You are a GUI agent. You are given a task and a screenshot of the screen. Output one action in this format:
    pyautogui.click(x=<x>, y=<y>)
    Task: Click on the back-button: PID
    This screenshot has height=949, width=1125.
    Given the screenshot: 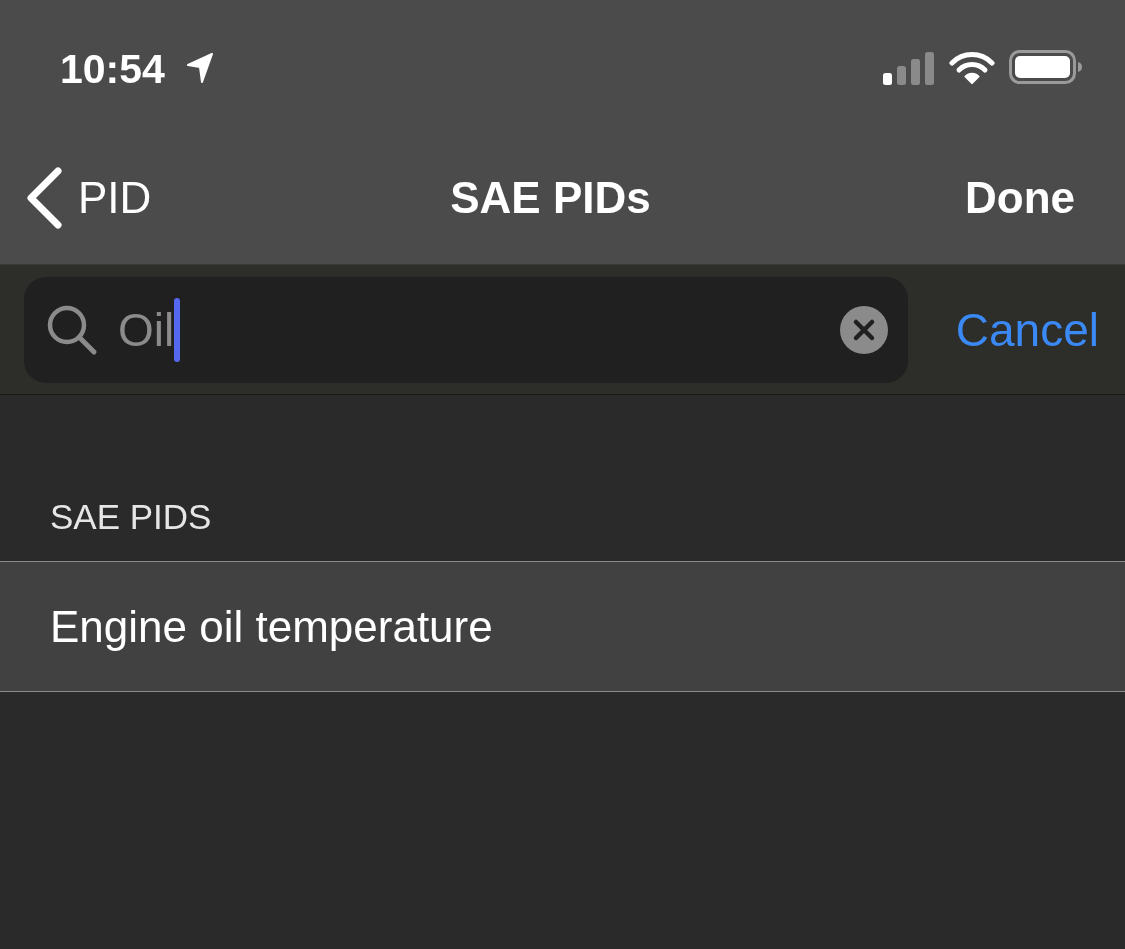 What is the action you would take?
    pyautogui.click(x=89, y=198)
    